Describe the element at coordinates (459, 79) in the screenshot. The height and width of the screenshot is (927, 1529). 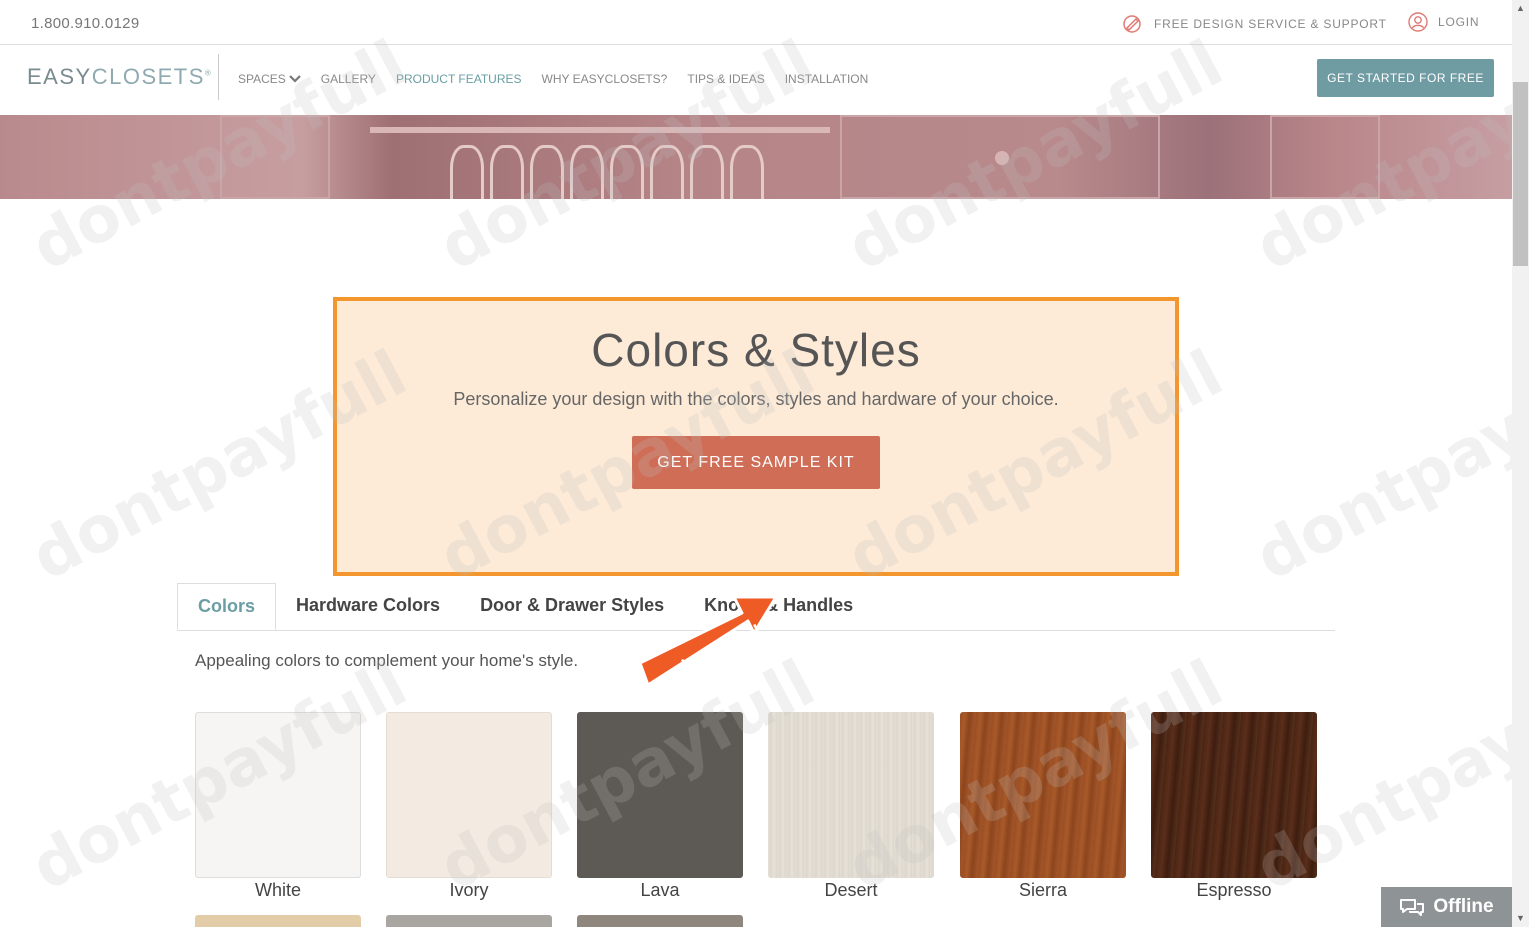
I see `nav-item-product-features: PRODUCT FEATURES` at that location.